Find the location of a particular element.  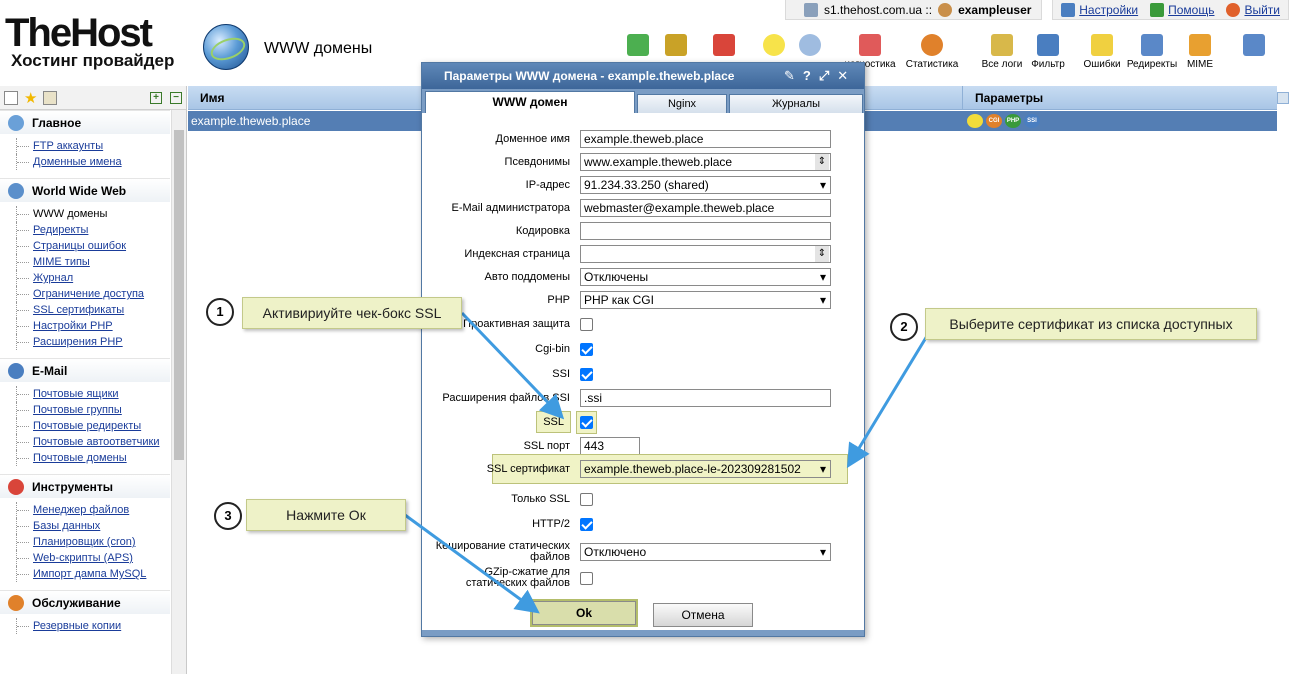

settings-link: Настройки is located at coordinates (1099, 9).